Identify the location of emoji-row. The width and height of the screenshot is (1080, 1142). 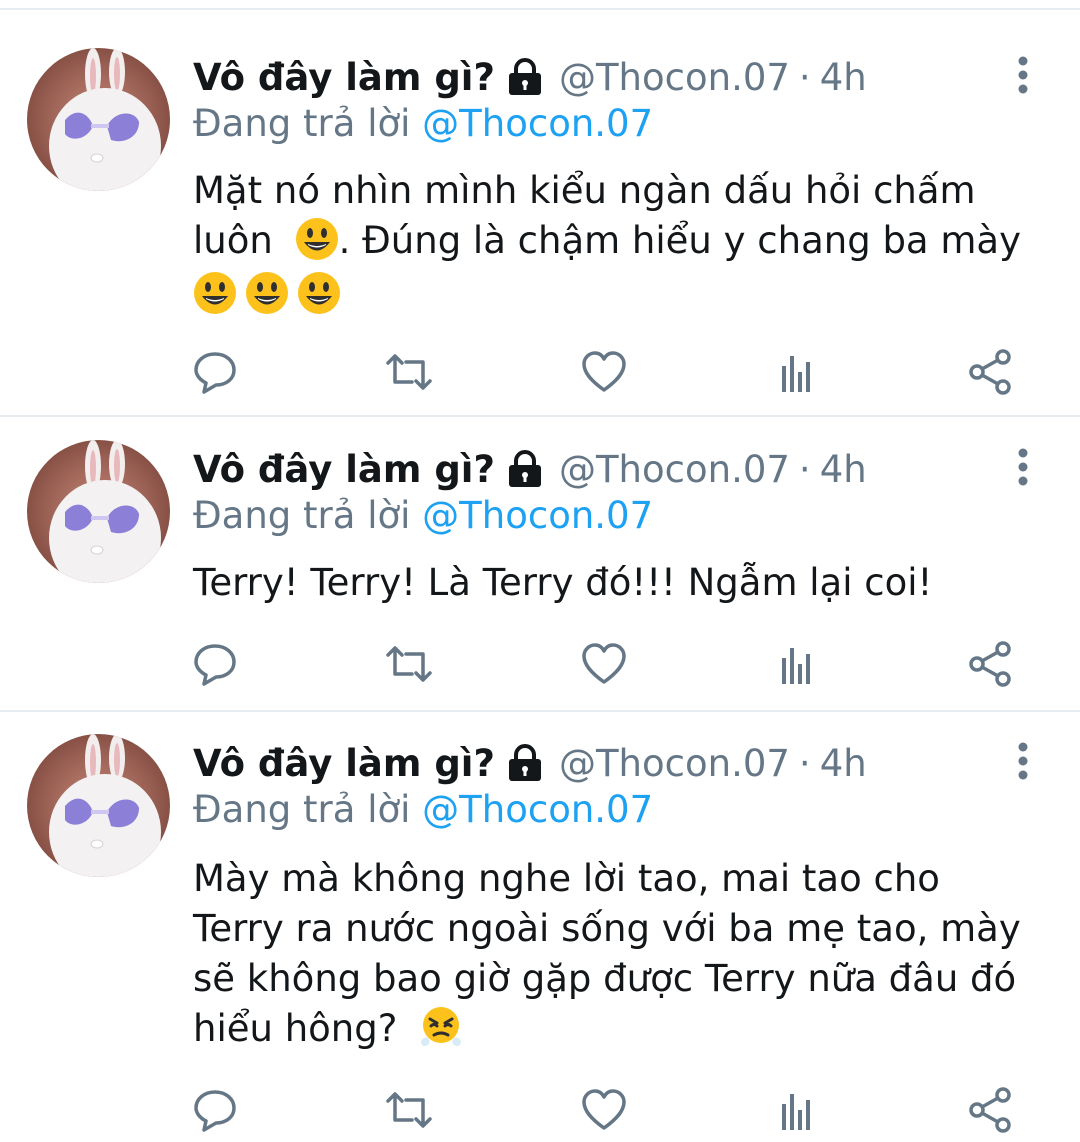
(623, 293).